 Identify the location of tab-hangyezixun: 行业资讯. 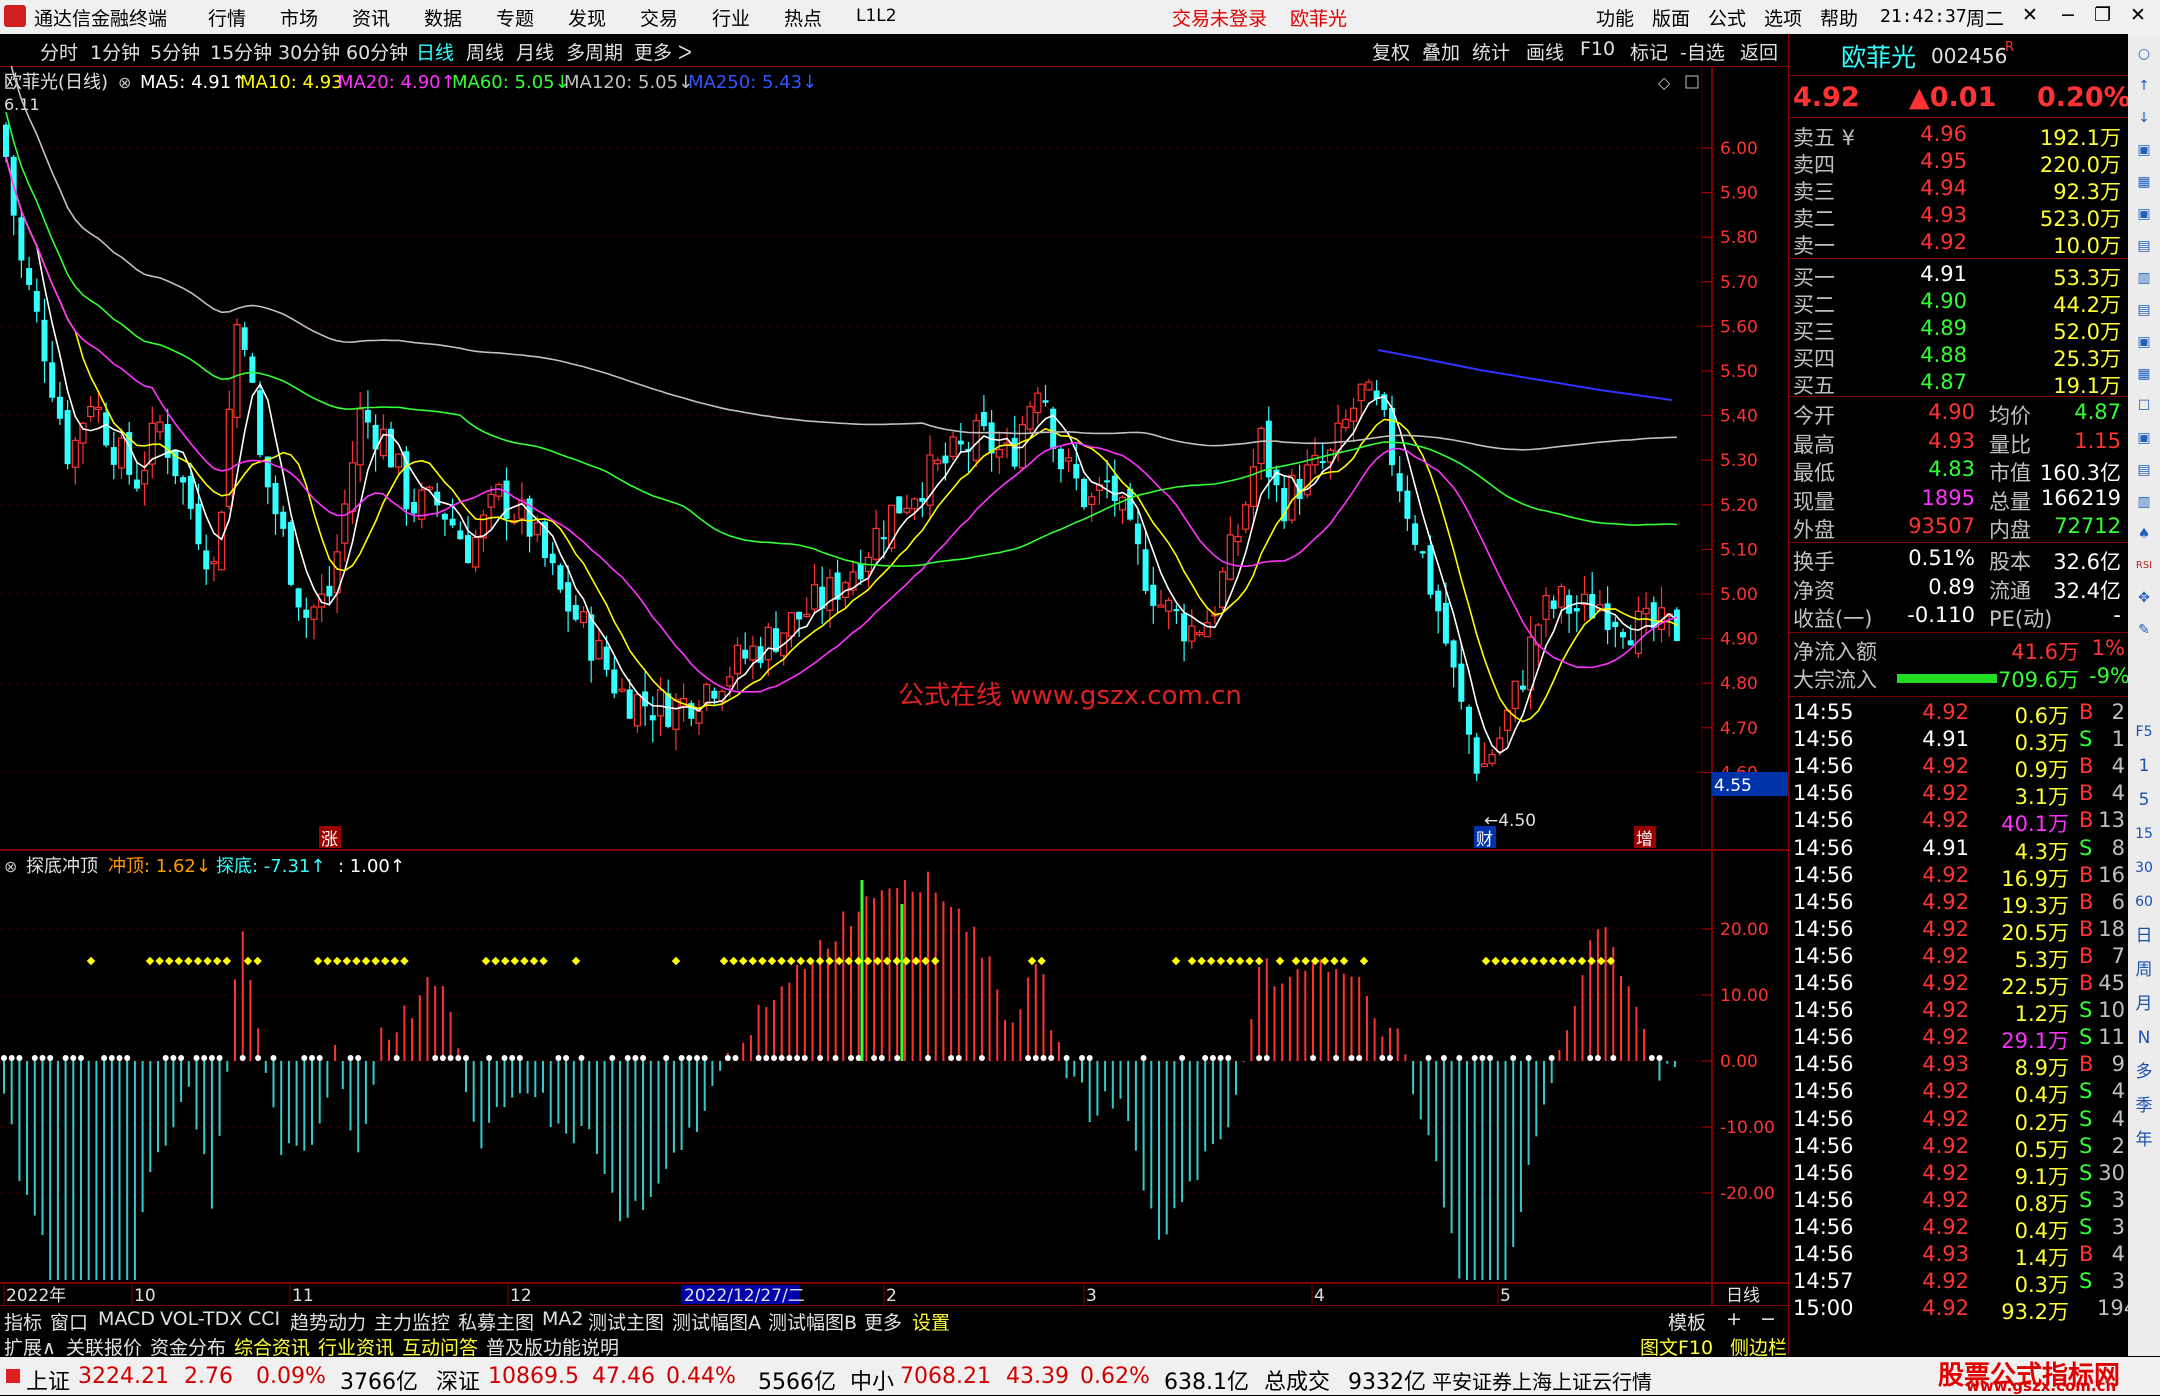
(356, 1346).